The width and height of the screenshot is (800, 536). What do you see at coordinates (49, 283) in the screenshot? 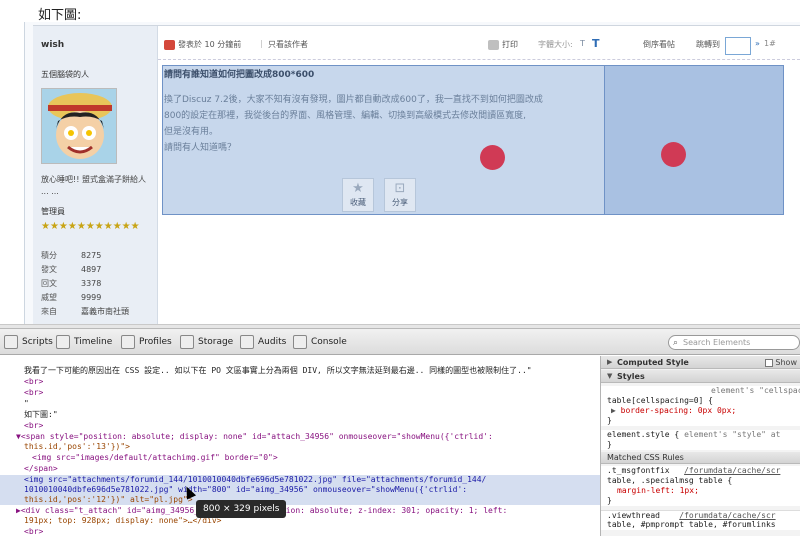
I see `stat-label: 回文` at bounding box center [49, 283].